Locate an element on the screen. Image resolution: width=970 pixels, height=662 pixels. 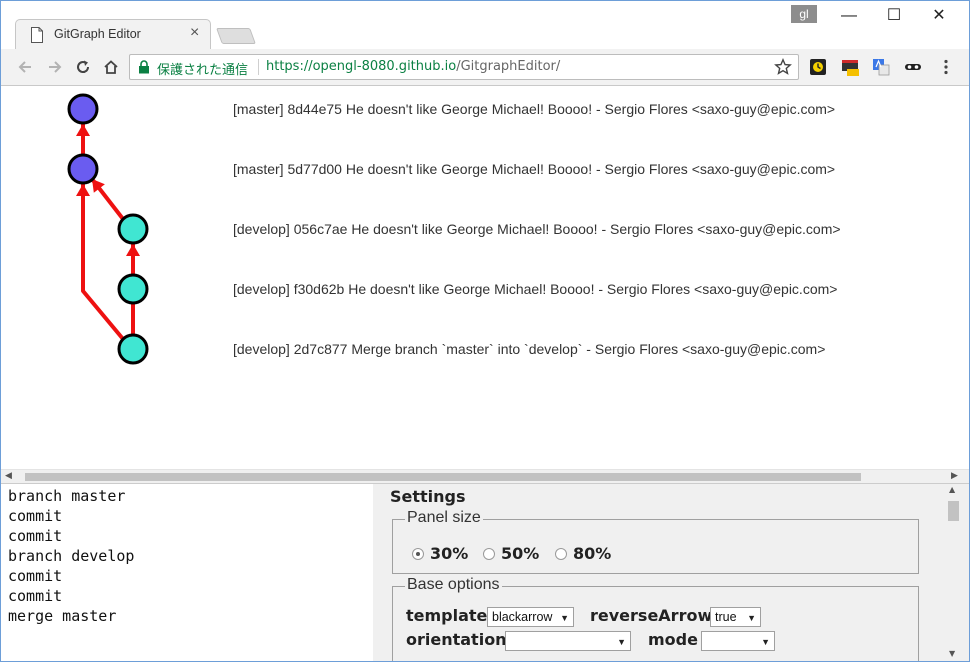
forward-arrow-icon is located at coordinates (55, 67).